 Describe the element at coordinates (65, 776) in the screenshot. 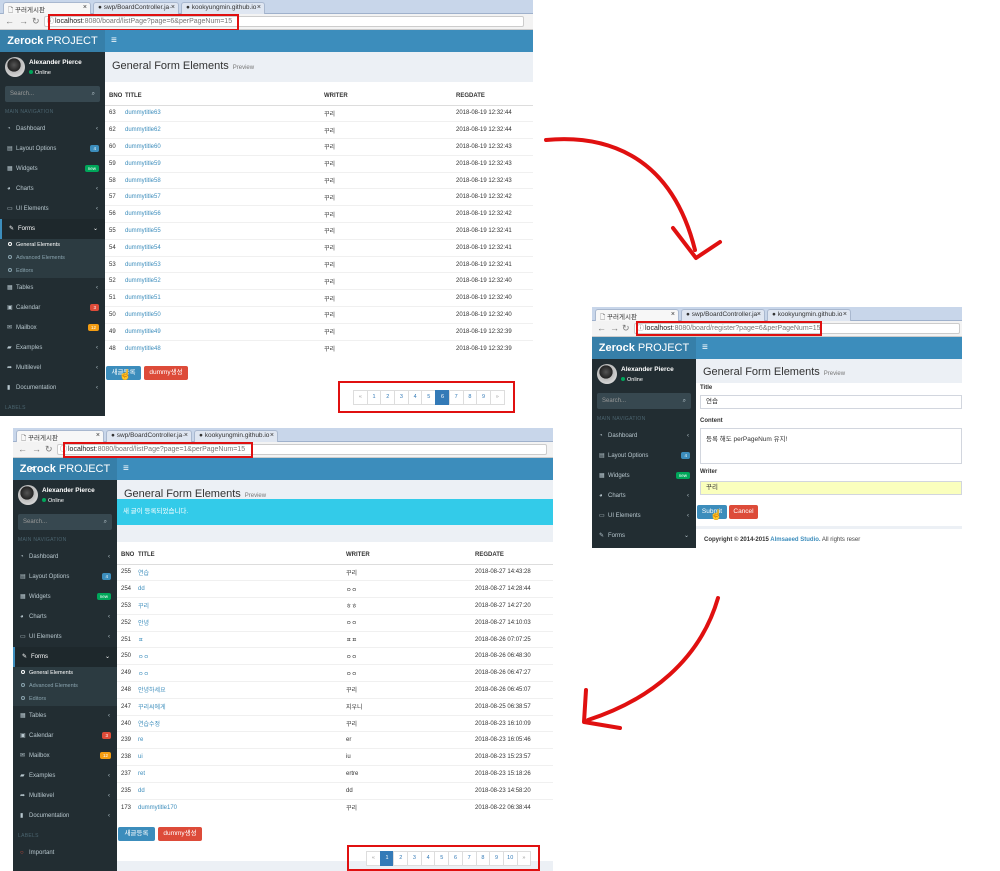

I see `sidebar-item-examples: ▰ Examples ‹` at that location.